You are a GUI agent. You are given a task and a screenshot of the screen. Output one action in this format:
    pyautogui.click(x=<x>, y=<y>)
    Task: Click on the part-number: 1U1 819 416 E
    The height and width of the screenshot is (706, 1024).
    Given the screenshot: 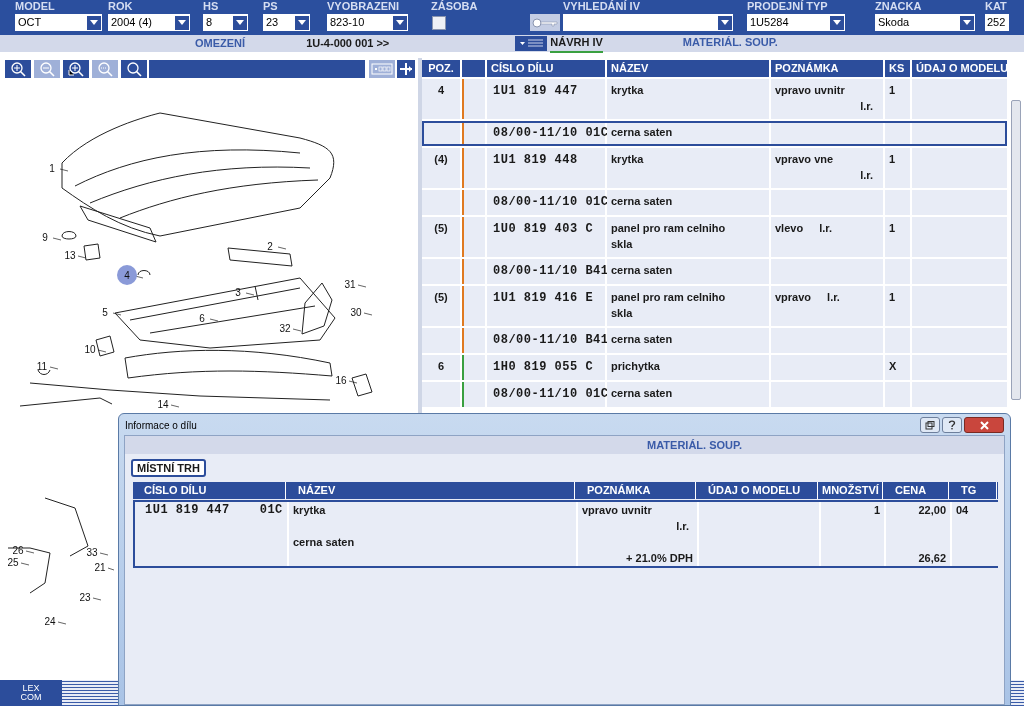 What is the action you would take?
    pyautogui.click(x=543, y=298)
    